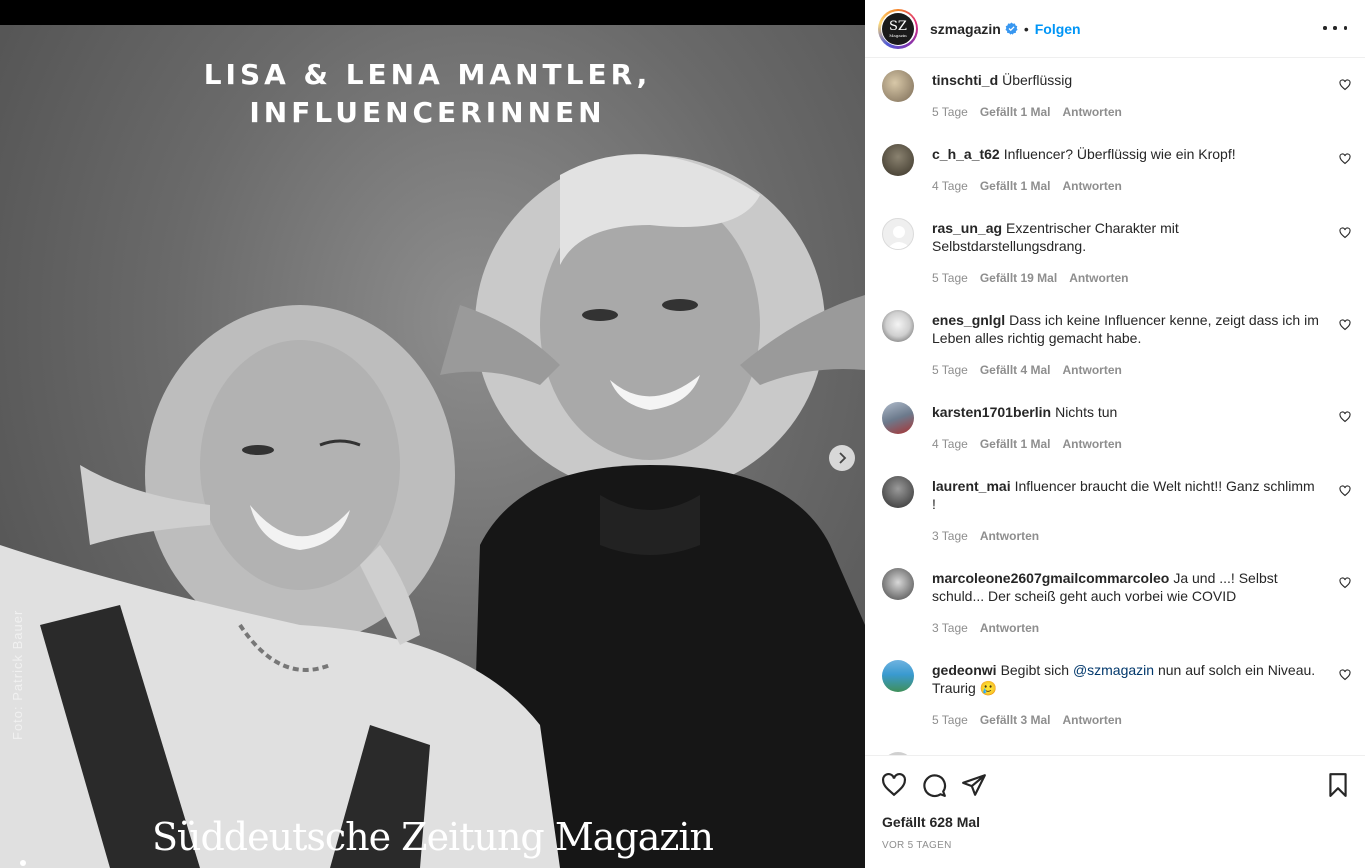 The image size is (1365, 868). I want to click on likes-count: Gefällt 628 Mal, so click(931, 822).